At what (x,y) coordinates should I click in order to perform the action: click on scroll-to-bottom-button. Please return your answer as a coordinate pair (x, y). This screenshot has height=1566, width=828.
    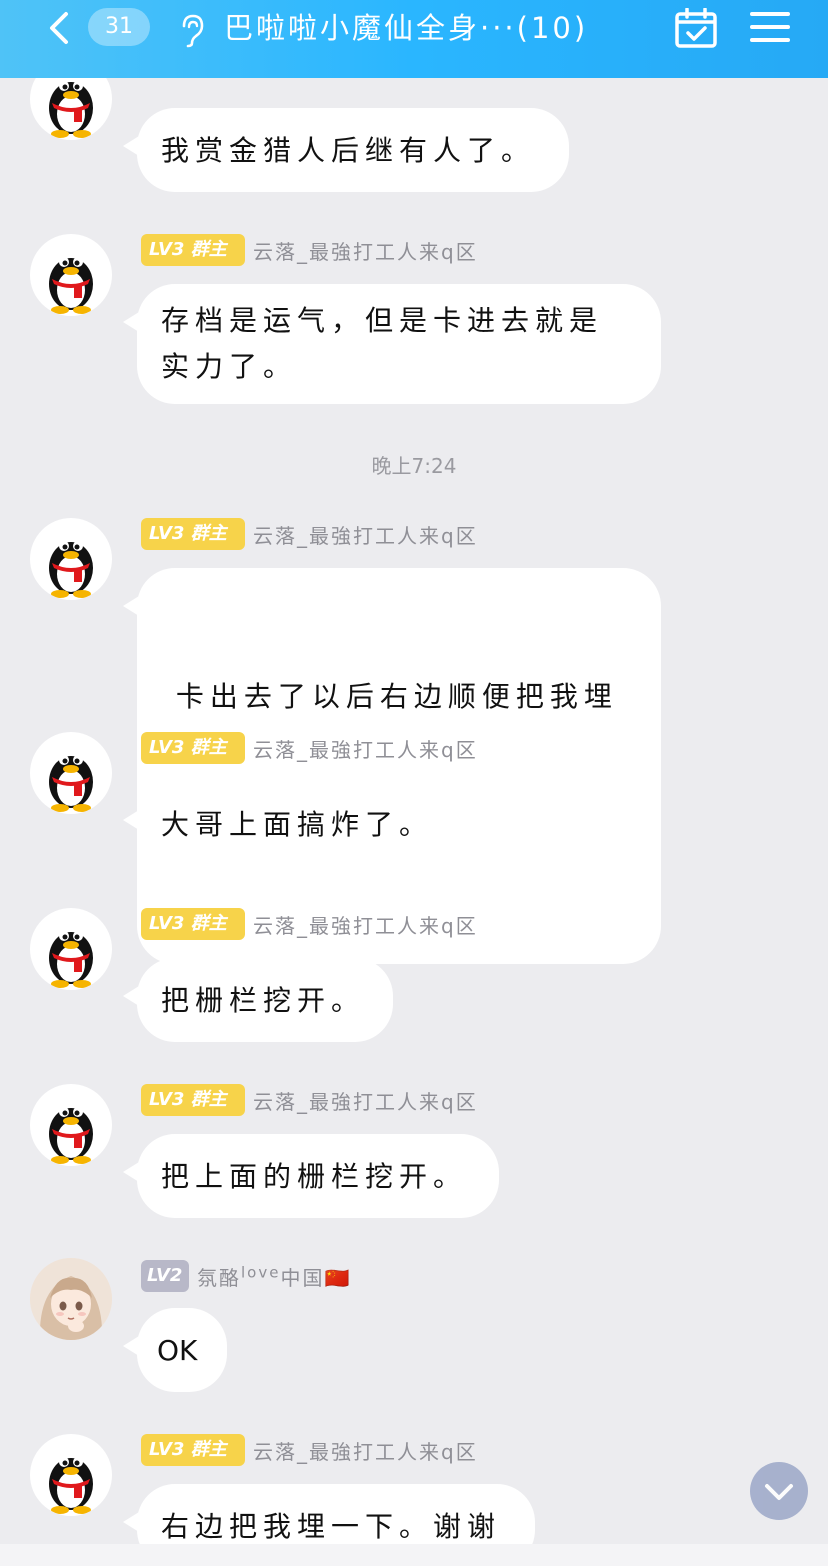
    Looking at the image, I should click on (779, 1491).